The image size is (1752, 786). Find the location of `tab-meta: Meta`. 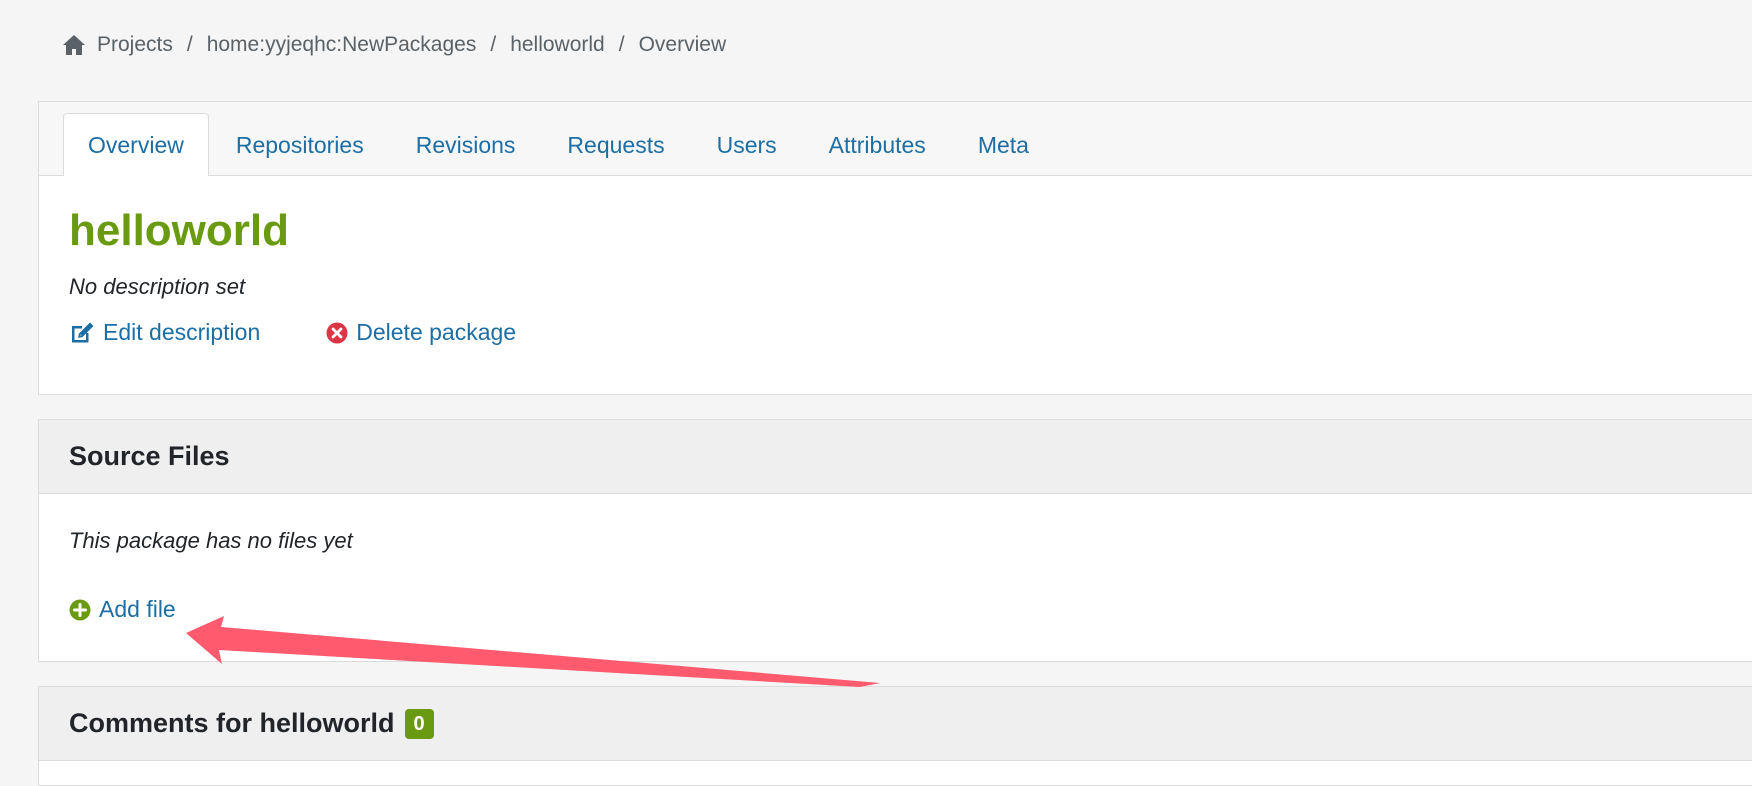

tab-meta: Meta is located at coordinates (1003, 144).